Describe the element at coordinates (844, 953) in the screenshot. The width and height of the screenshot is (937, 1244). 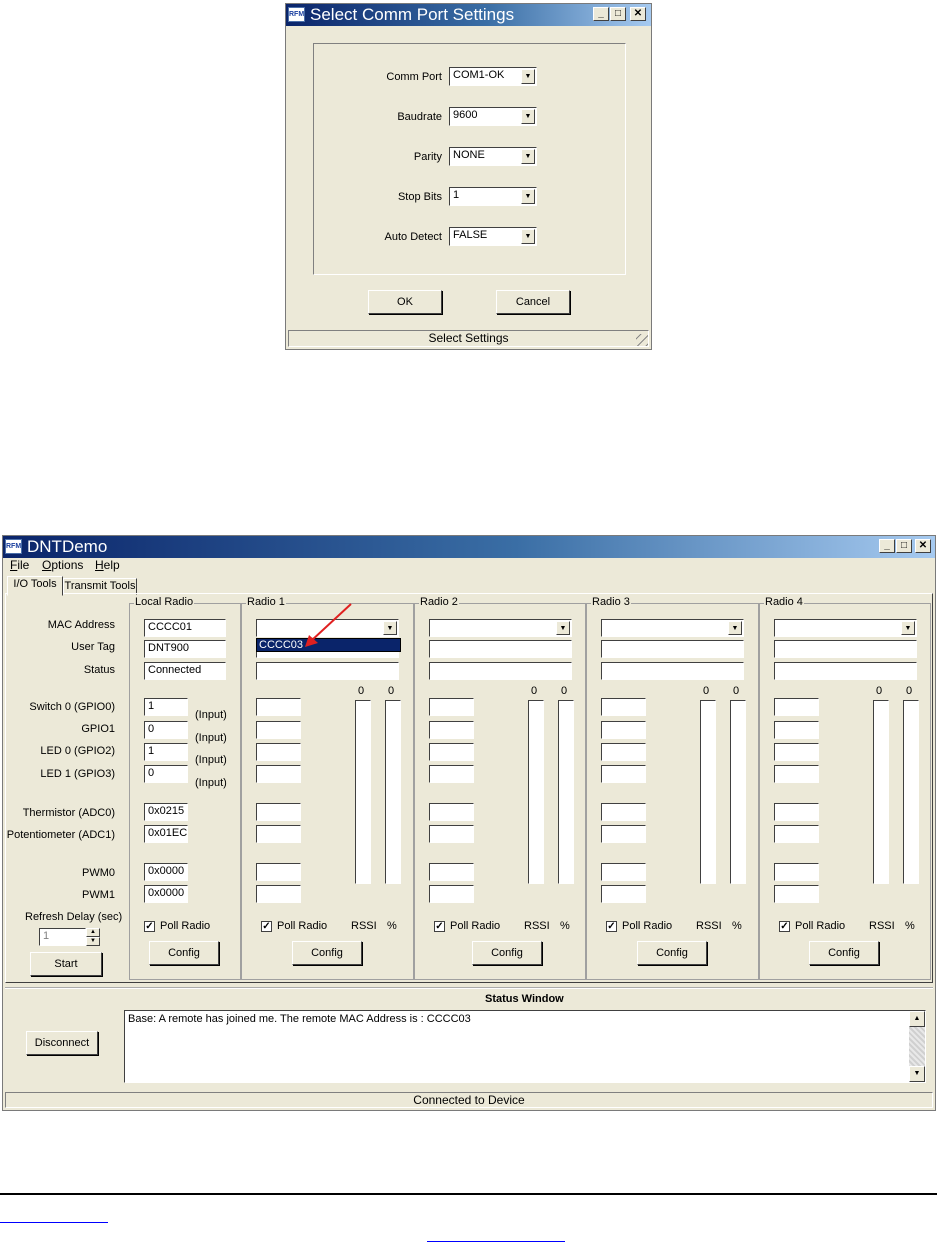
I see `radio4-config-button: Config` at that location.